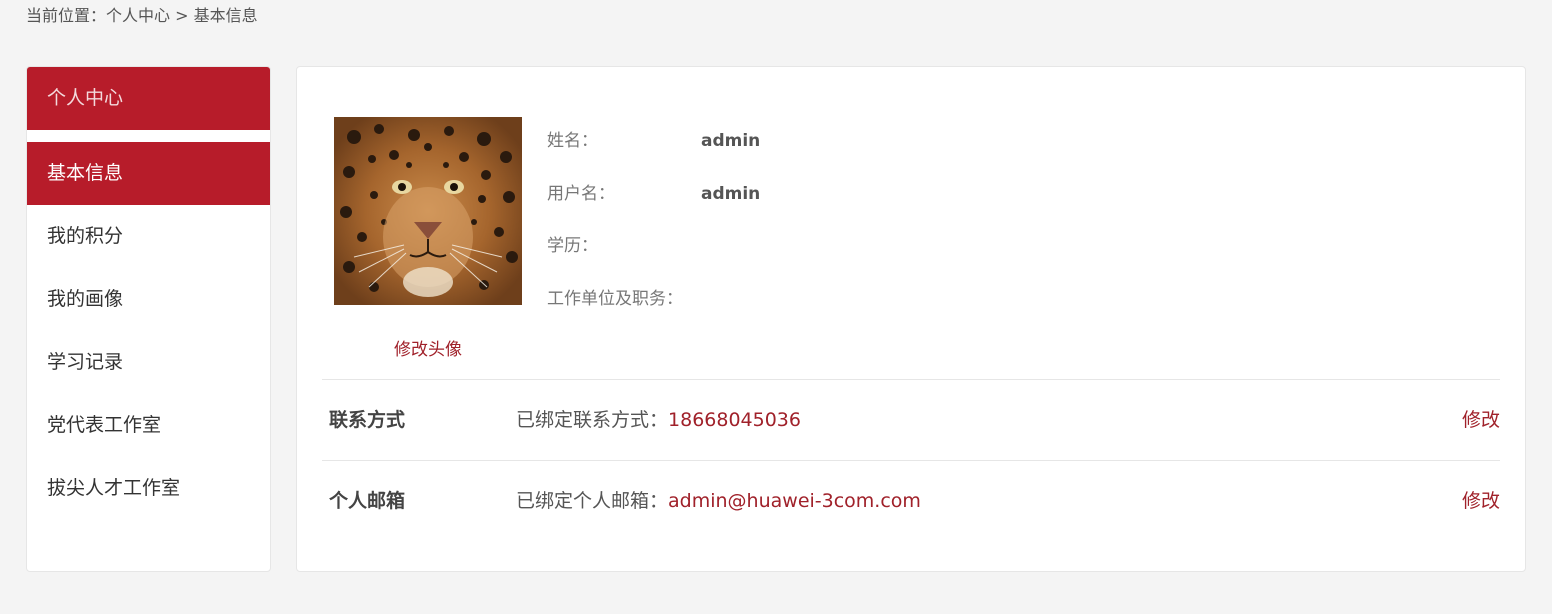 This screenshot has height=614, width=1552. What do you see at coordinates (148, 173) in the screenshot?
I see `sidebar-item-basic-info: 基本信息` at bounding box center [148, 173].